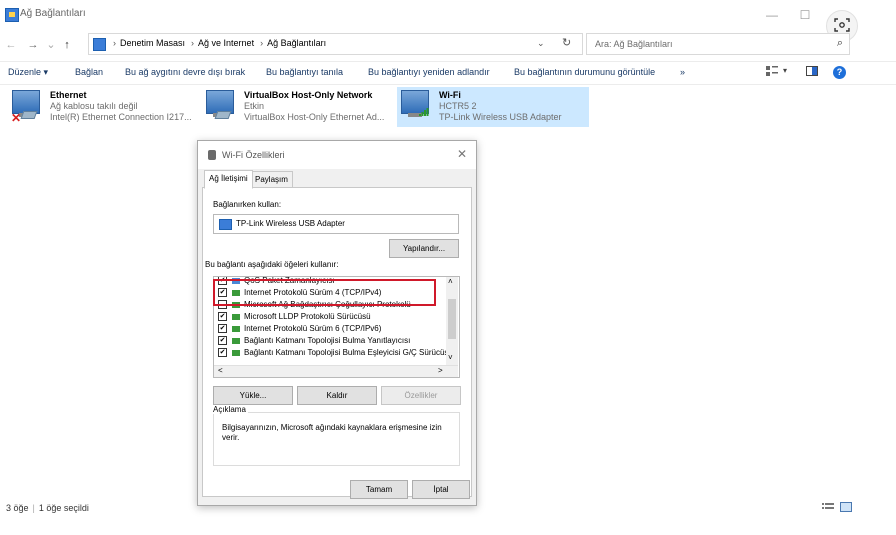 The height and width of the screenshot is (535, 896). What do you see at coordinates (682, 72) in the screenshot?
I see `more-commands-button: »` at bounding box center [682, 72].